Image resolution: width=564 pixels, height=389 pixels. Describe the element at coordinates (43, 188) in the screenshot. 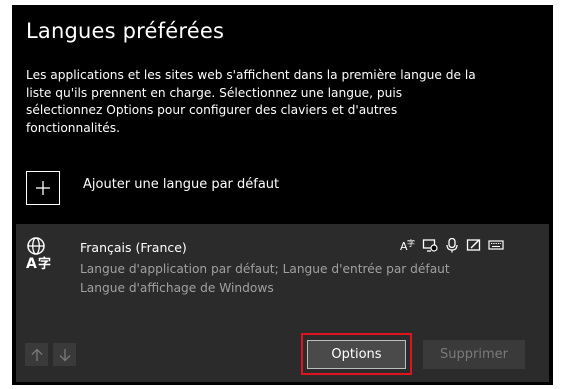

I see `plus-icon` at that location.